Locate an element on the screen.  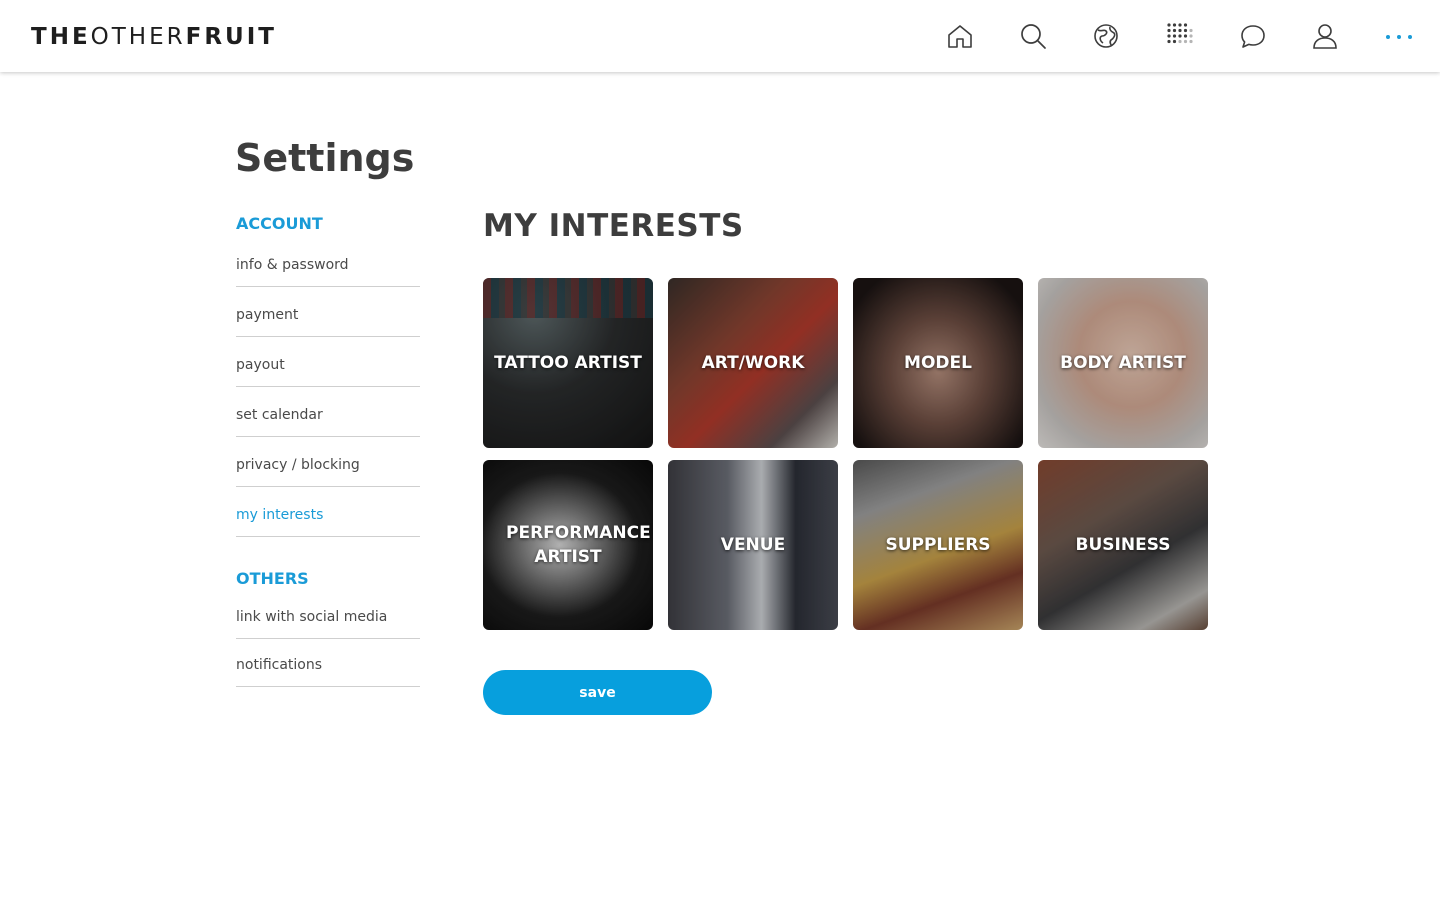
search-icon is located at coordinates (1033, 36).